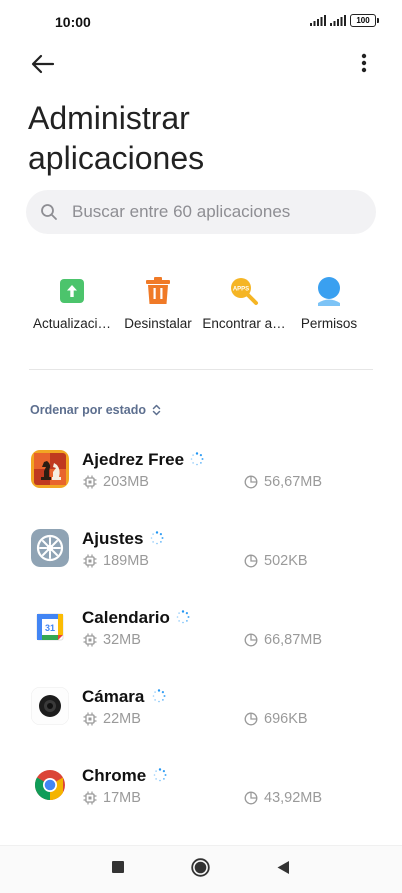 The image size is (402, 893). I want to click on update-icon, so click(72, 291).